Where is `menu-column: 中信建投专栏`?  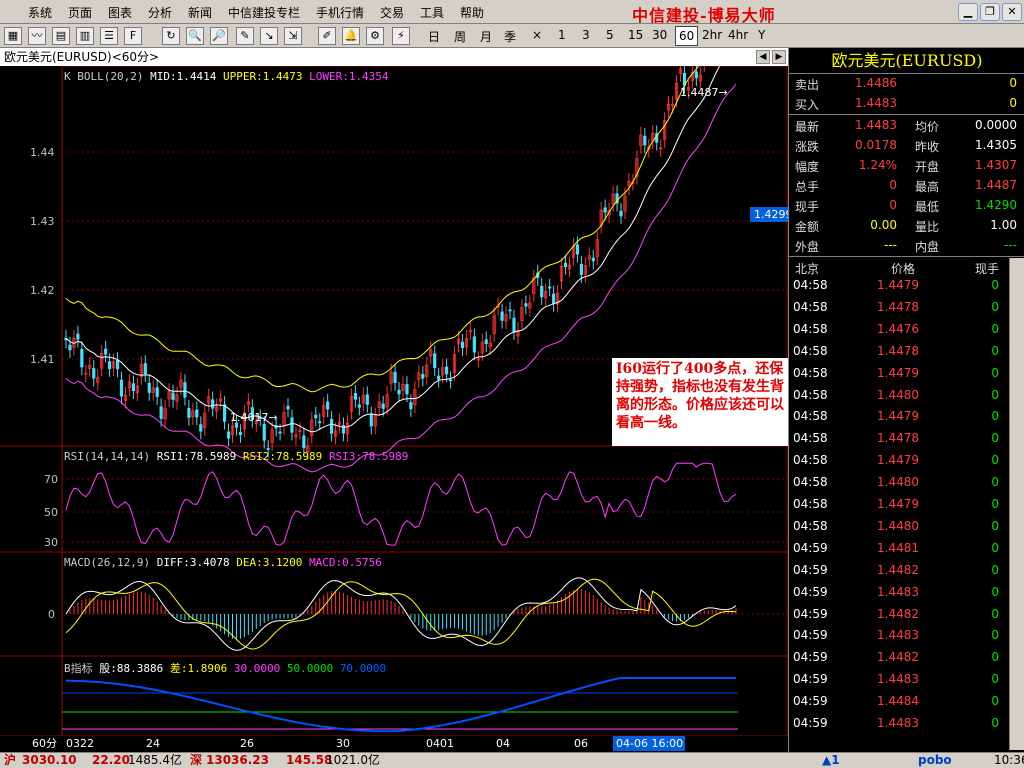 menu-column: 中信建投专栏 is located at coordinates (264, 12).